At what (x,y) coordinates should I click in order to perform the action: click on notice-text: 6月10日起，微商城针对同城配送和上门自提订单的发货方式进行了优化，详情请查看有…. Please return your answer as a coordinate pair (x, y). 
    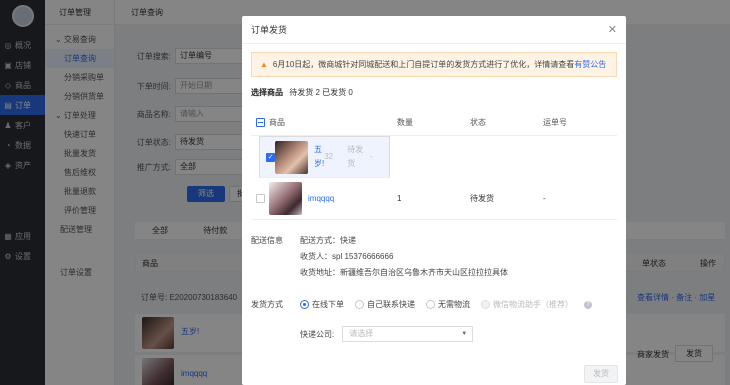
    Looking at the image, I should click on (439, 64).